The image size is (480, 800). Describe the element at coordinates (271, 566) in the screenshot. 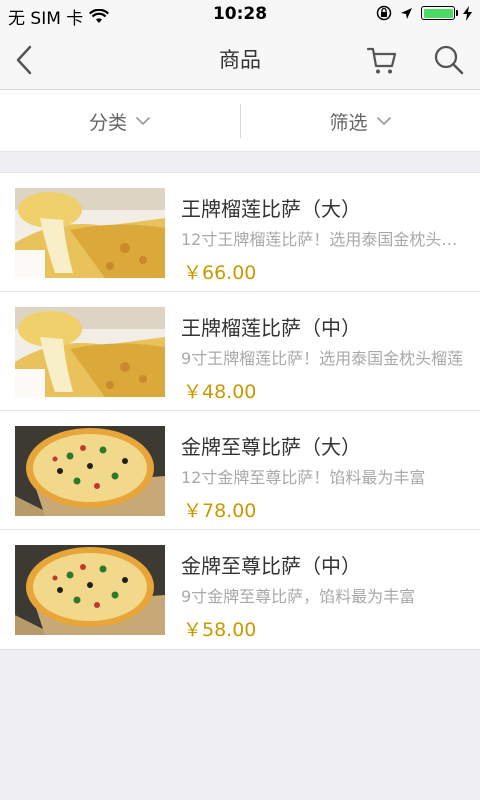

I see `product-name: 金牌至尊比萨（中）` at that location.